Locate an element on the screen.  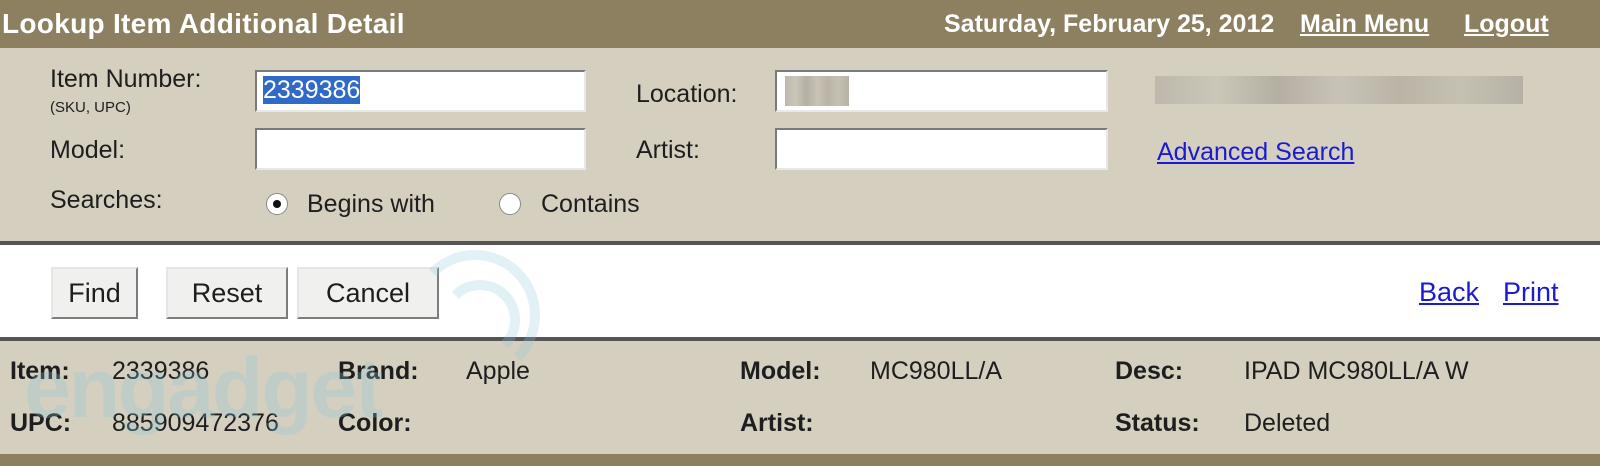
find-button: Find is located at coordinates (94, 293).